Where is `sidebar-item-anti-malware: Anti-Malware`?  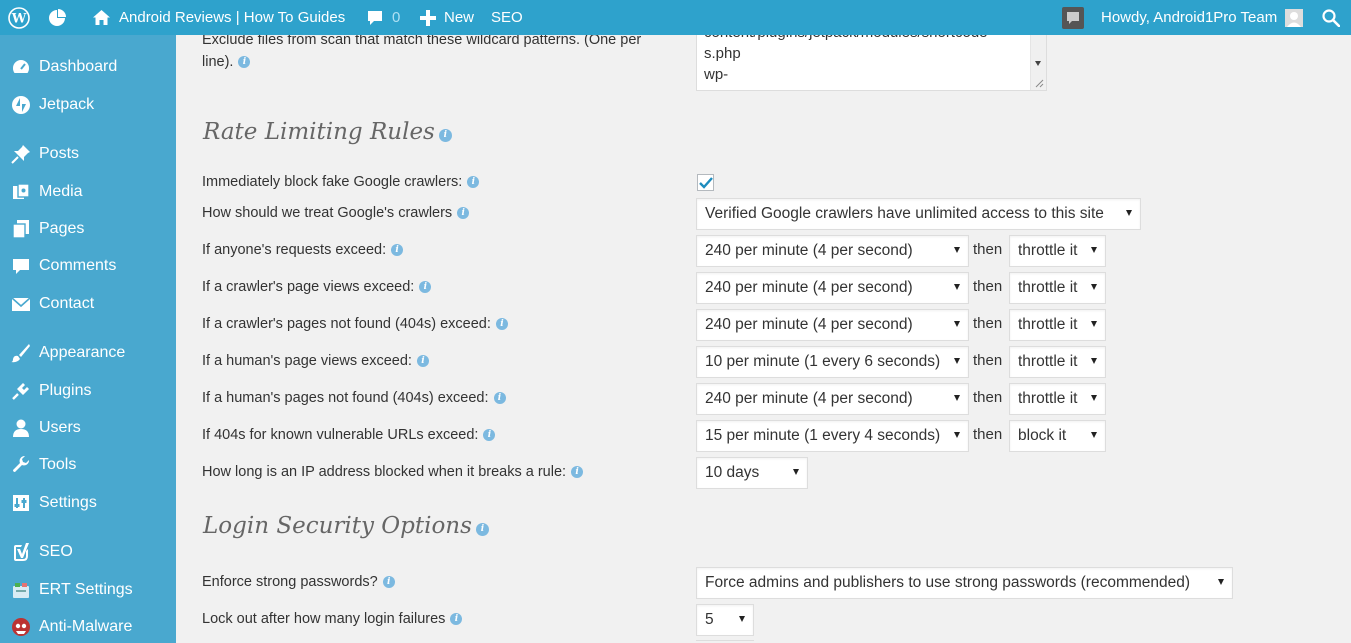
sidebar-item-anti-malware: Anti-Malware is located at coordinates (88, 625).